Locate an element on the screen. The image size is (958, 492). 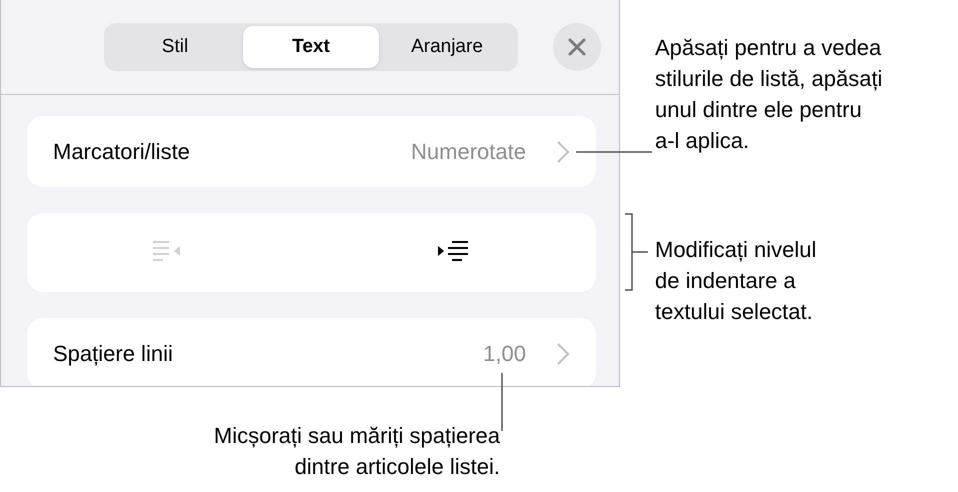
row-label: Marcatori/liste is located at coordinates (122, 151).